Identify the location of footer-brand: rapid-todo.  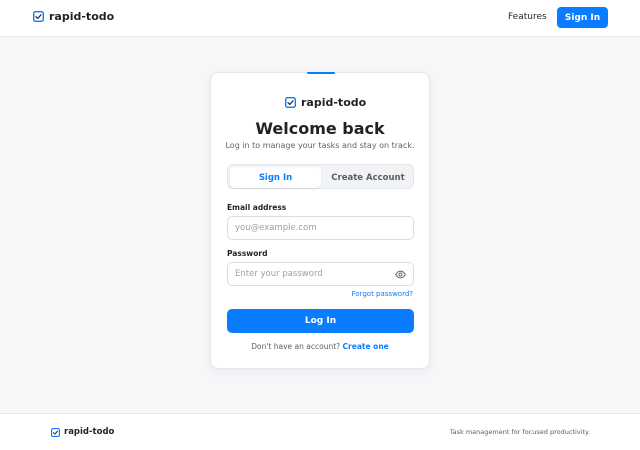
(82, 432).